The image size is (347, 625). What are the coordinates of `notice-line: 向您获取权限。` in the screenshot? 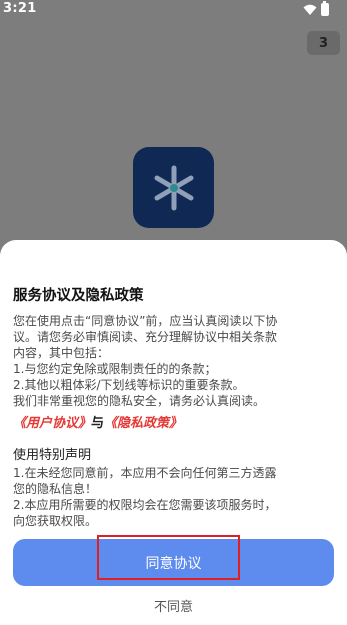 It's located at (55, 521).